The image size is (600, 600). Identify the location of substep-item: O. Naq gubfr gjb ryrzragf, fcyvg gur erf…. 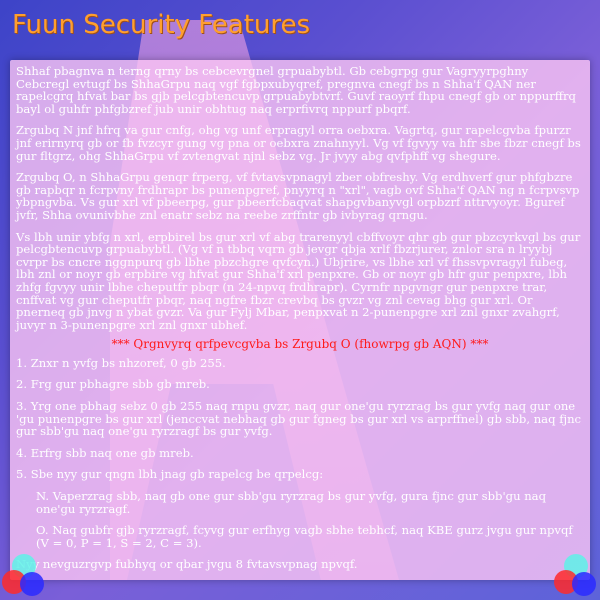
(304, 536).